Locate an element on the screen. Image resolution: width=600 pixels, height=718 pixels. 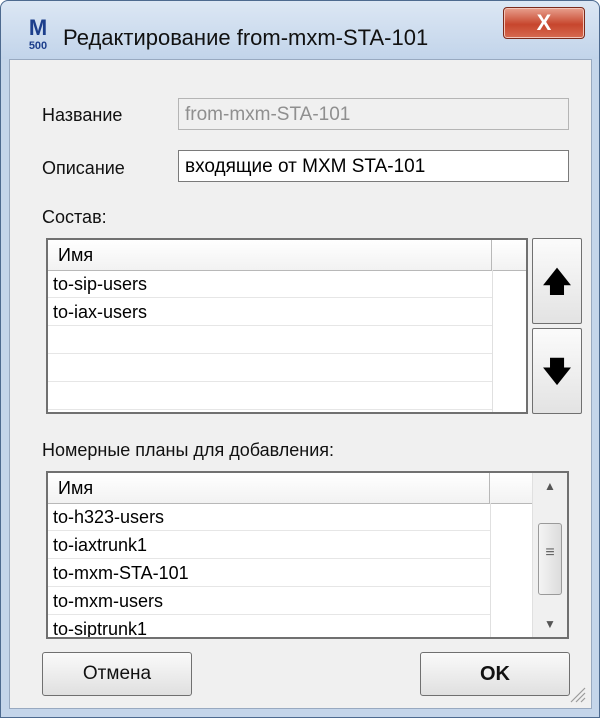
composition-column-name: Имя is located at coordinates (270, 255).